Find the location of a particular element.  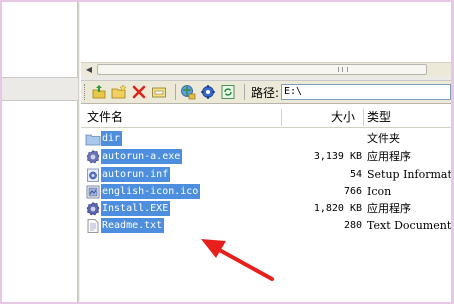

inf-gear-icon is located at coordinates (93, 175).